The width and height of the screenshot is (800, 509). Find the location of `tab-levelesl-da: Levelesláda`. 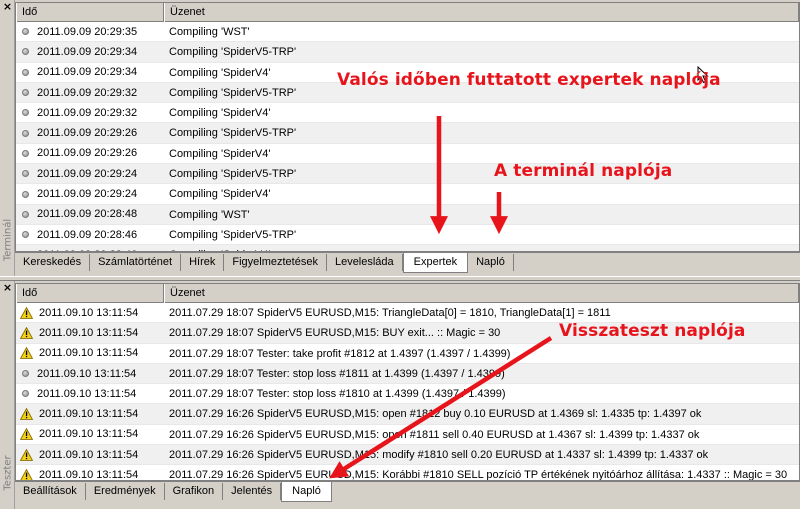

tab-levelesl-da: Levelesláda is located at coordinates (365, 262).